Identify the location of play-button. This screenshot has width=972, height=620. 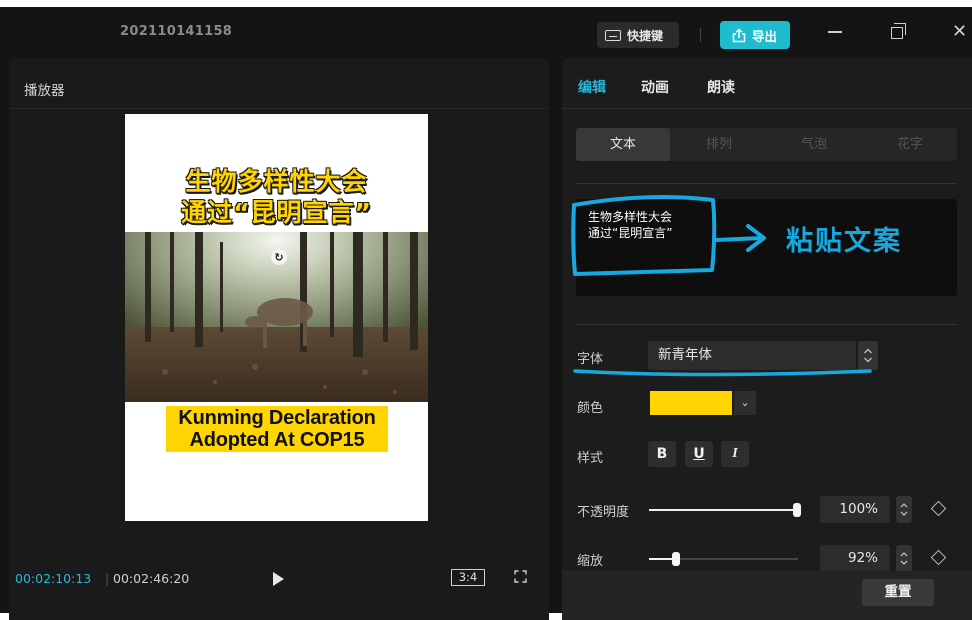
(278, 579).